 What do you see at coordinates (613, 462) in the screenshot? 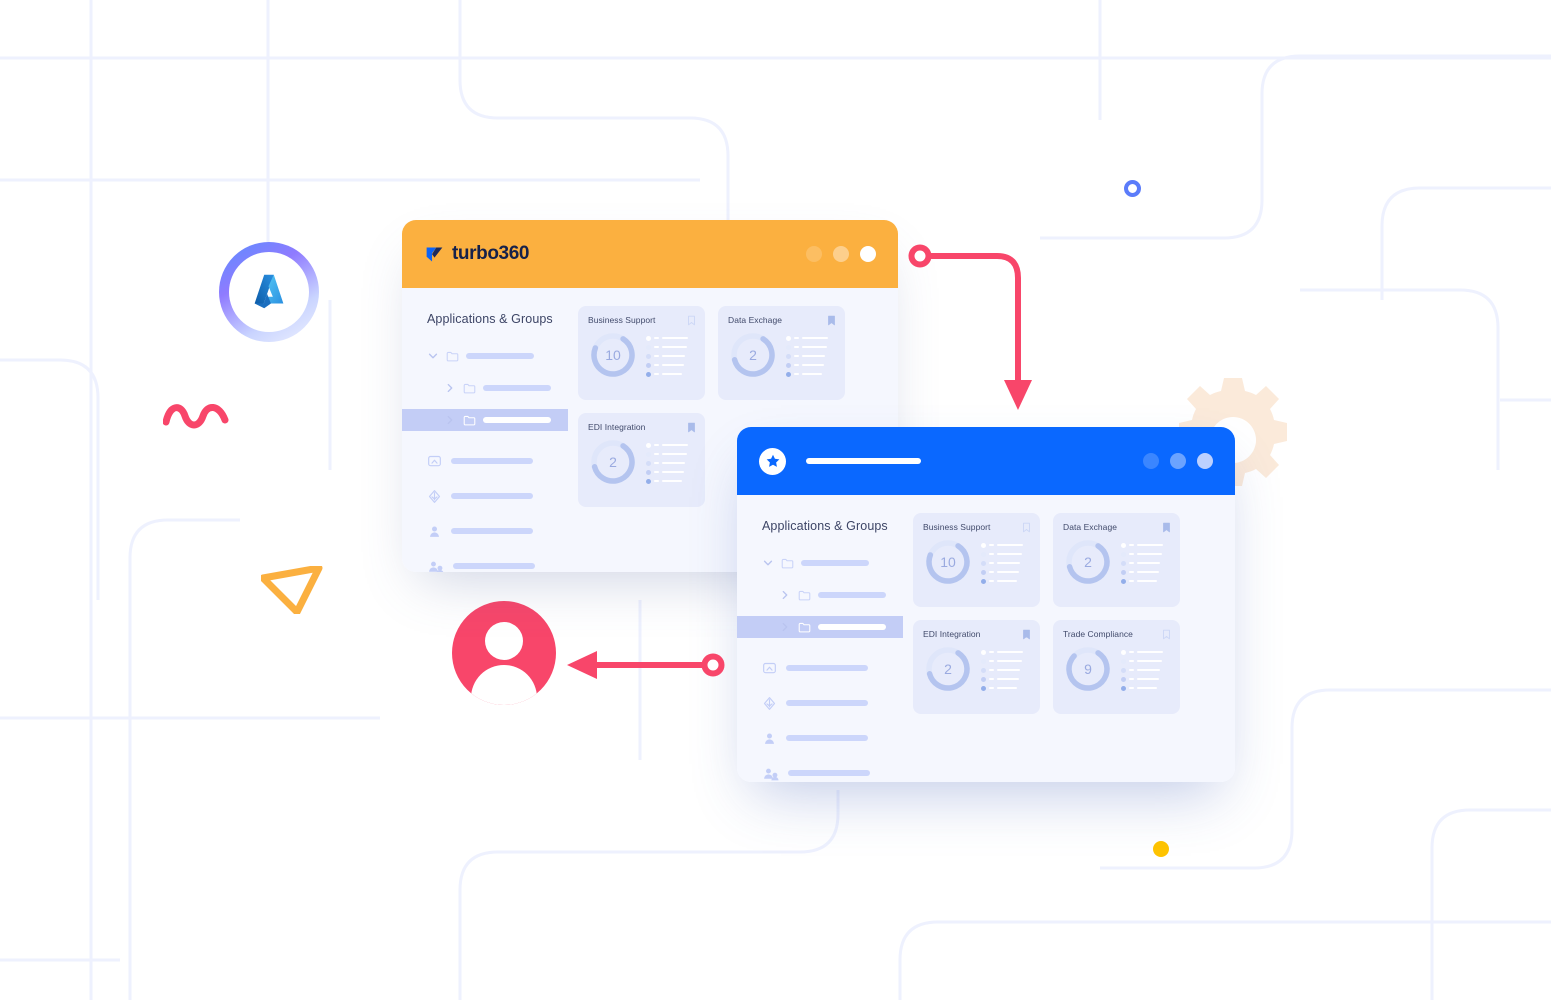
I see `card-value: 2` at bounding box center [613, 462].